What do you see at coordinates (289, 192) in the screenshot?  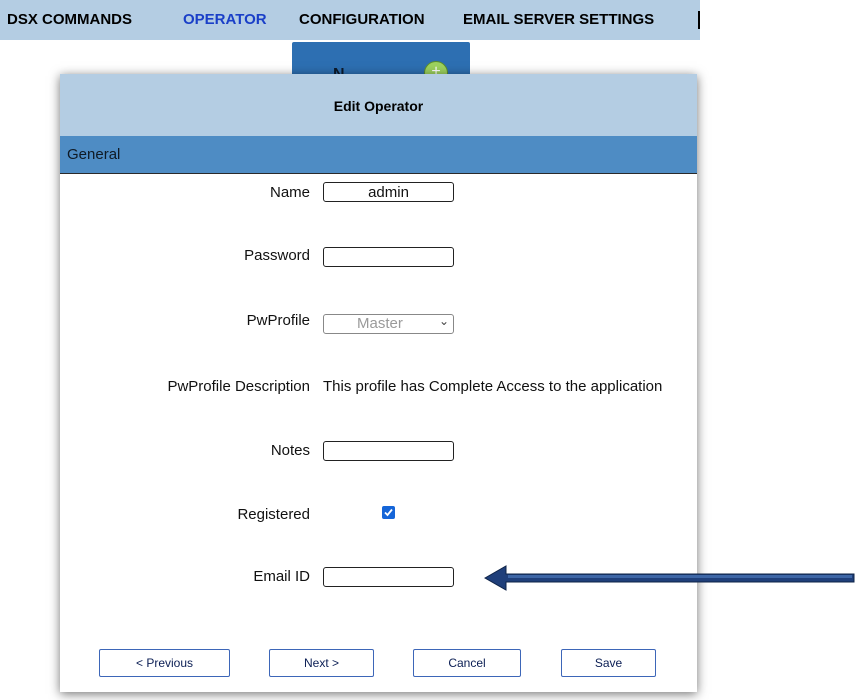 I see `name-label: Name` at bounding box center [289, 192].